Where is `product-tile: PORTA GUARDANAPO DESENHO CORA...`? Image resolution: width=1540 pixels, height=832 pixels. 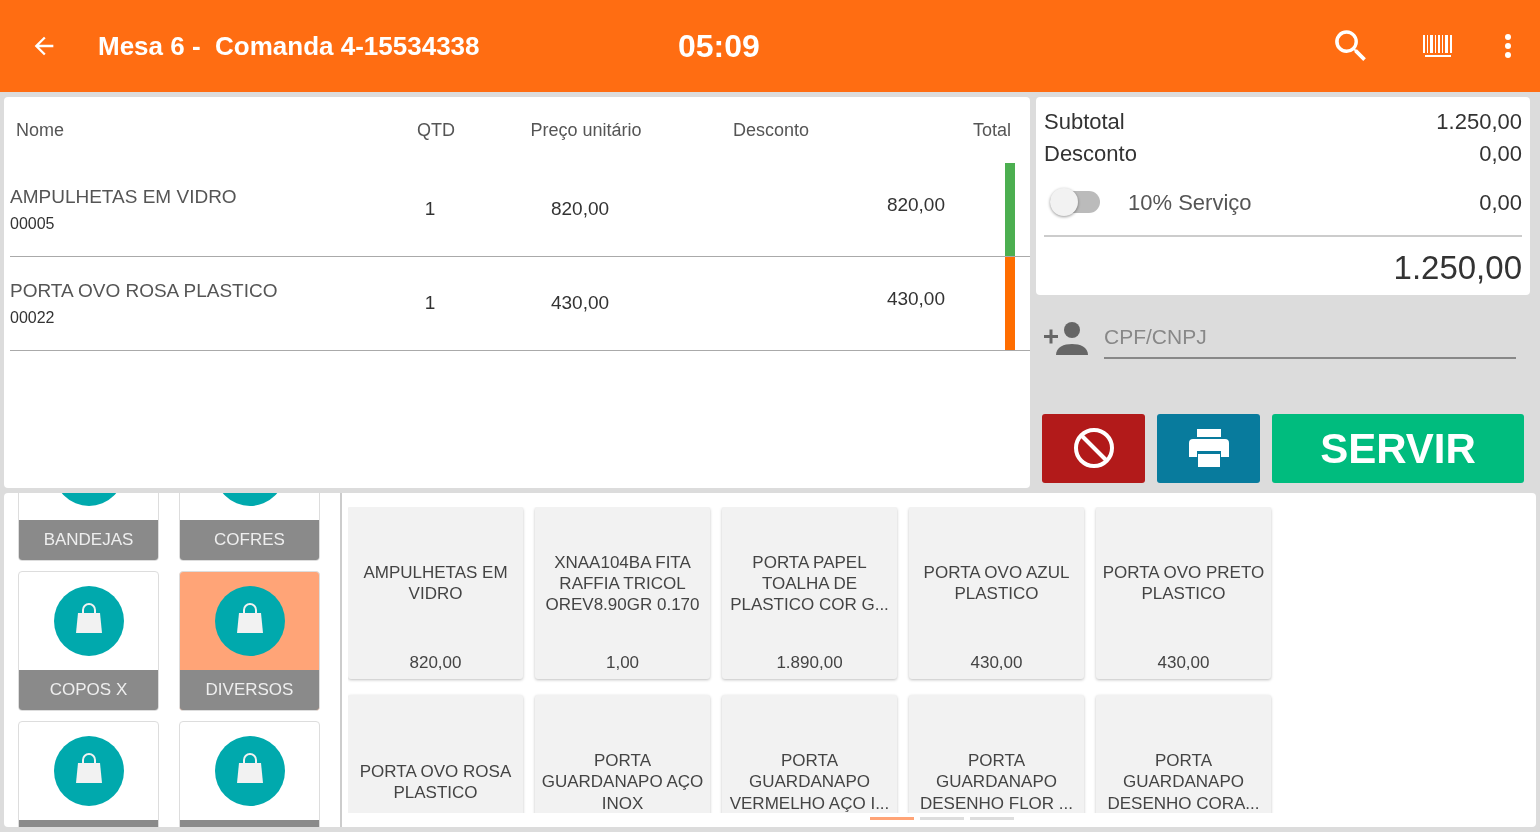 product-tile: PORTA GUARDANAPO DESENHO CORA... is located at coordinates (1183, 754).